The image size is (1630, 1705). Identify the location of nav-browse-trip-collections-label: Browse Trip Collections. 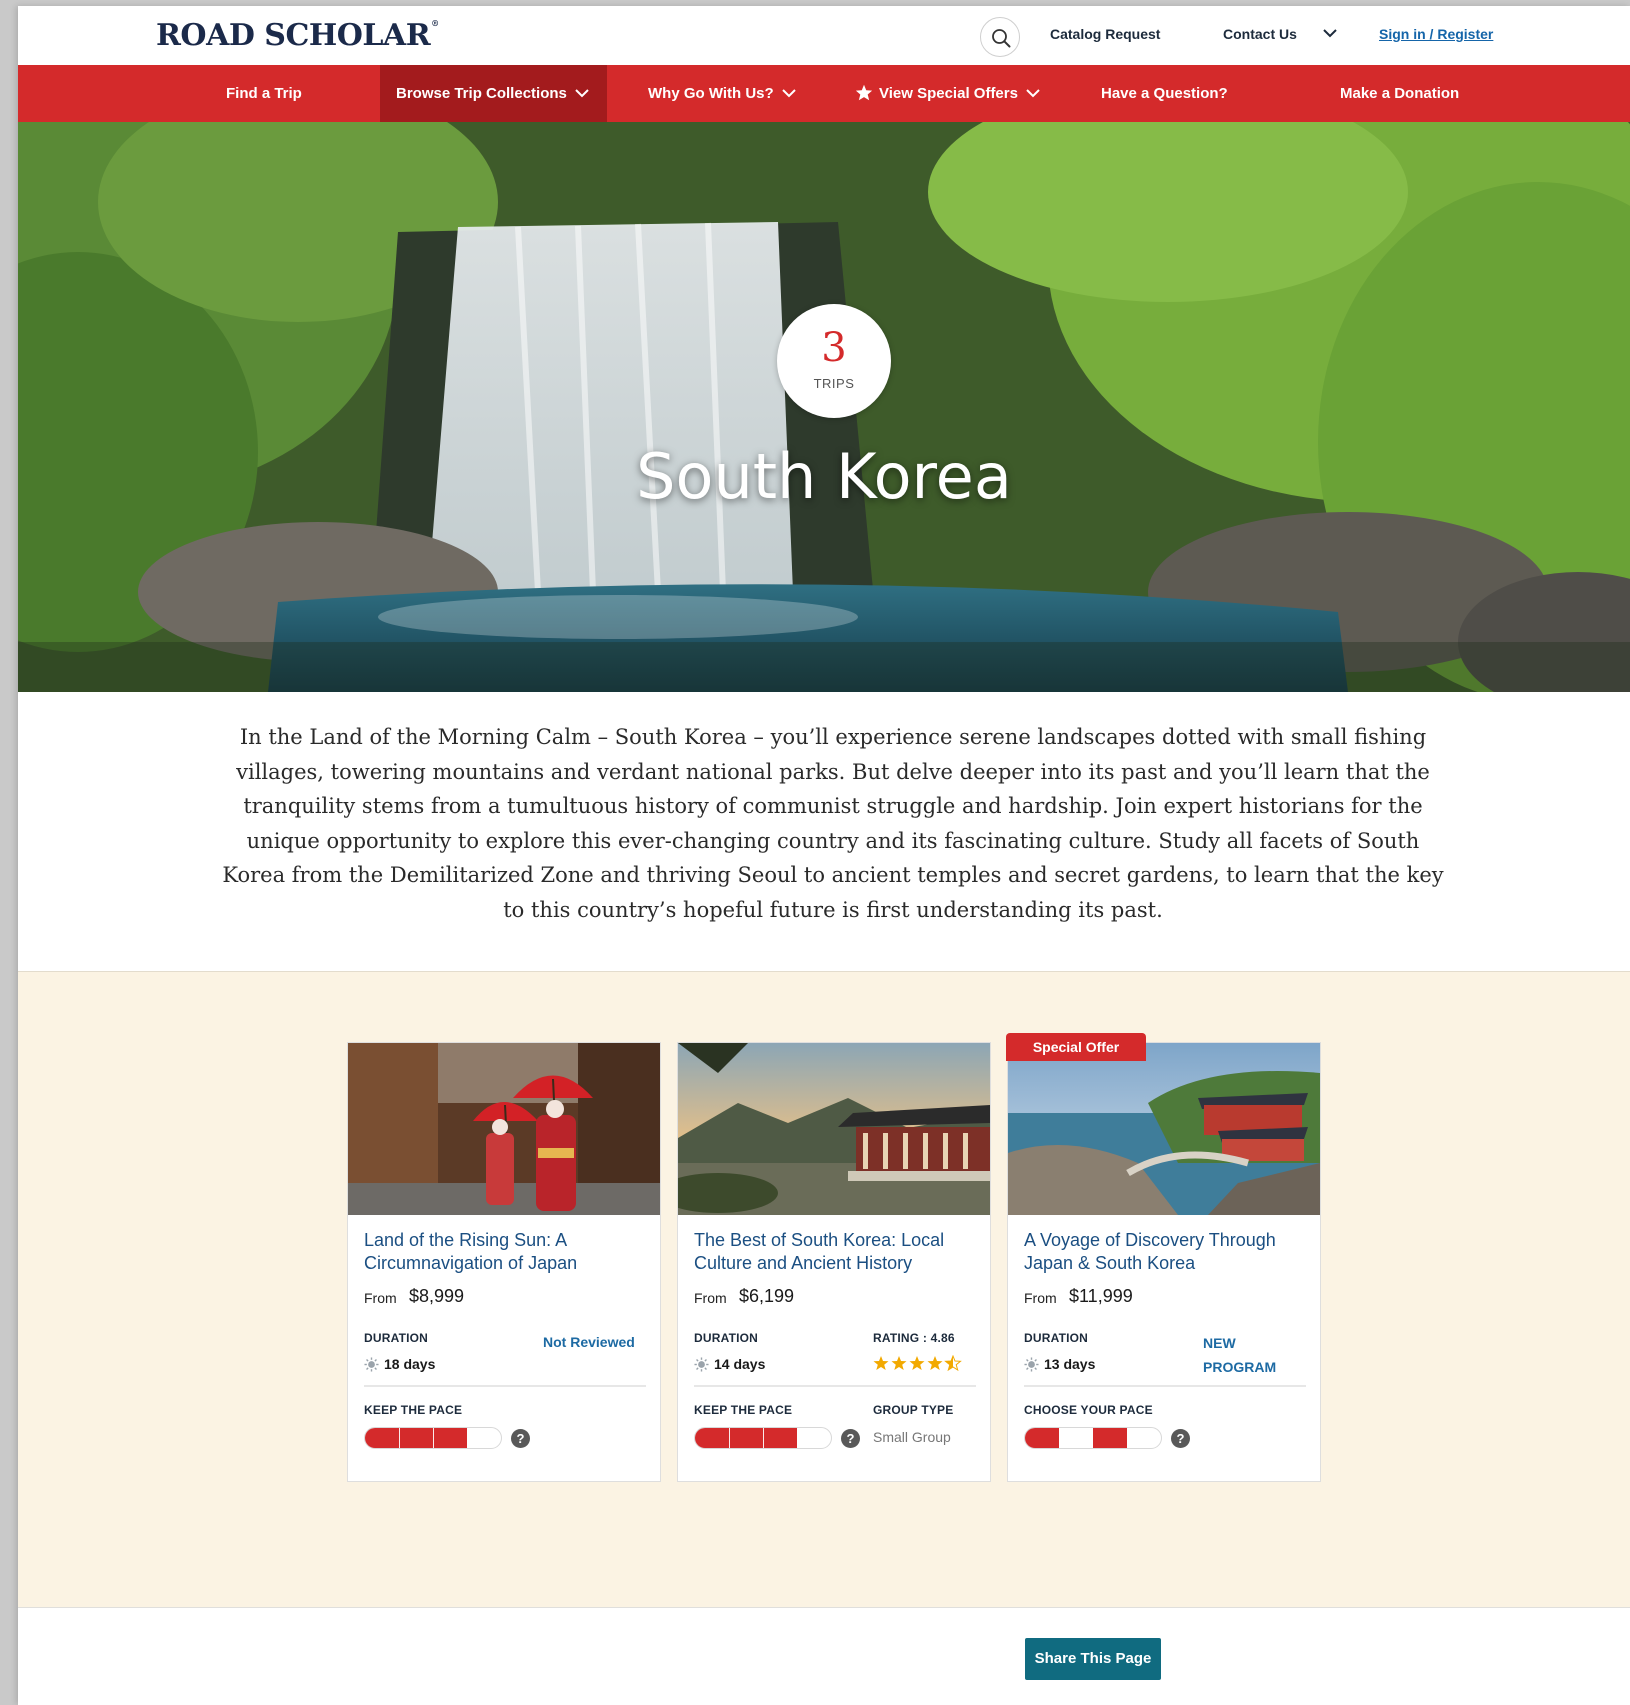
(481, 93).